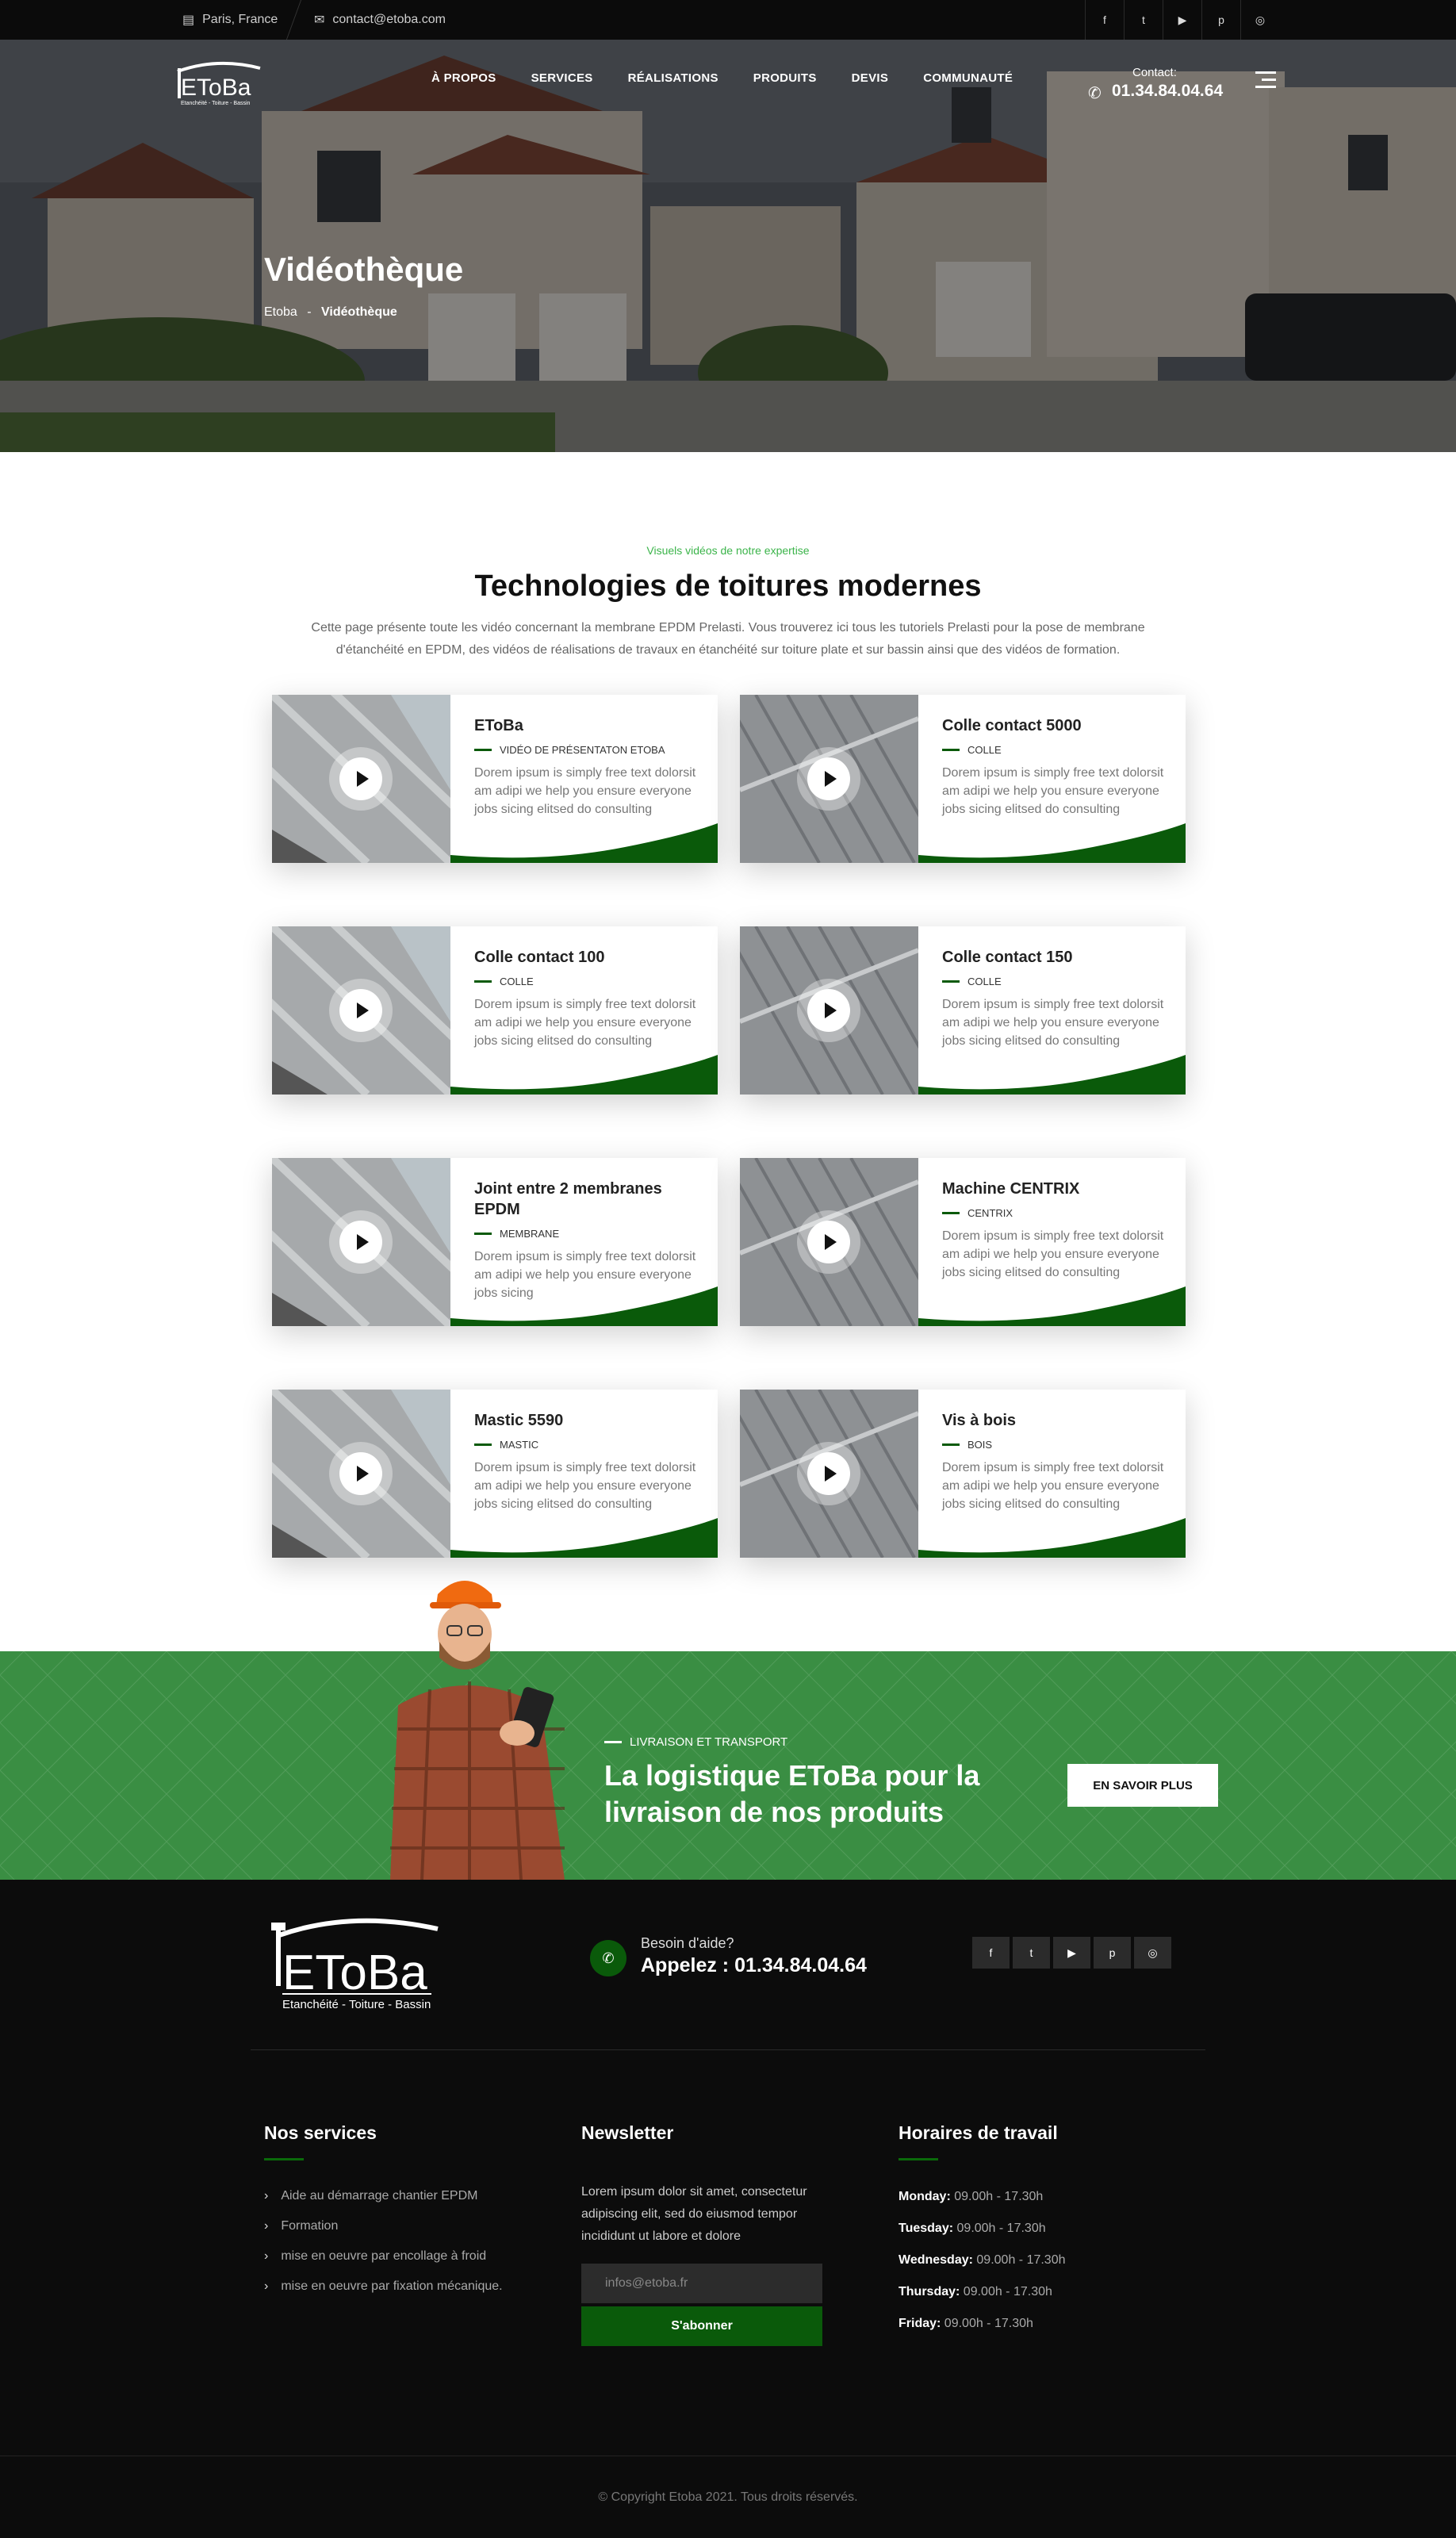 This screenshot has height=2538, width=1456. I want to click on help-phone: Appelez : 01.34.84.04.64, so click(754, 1965).